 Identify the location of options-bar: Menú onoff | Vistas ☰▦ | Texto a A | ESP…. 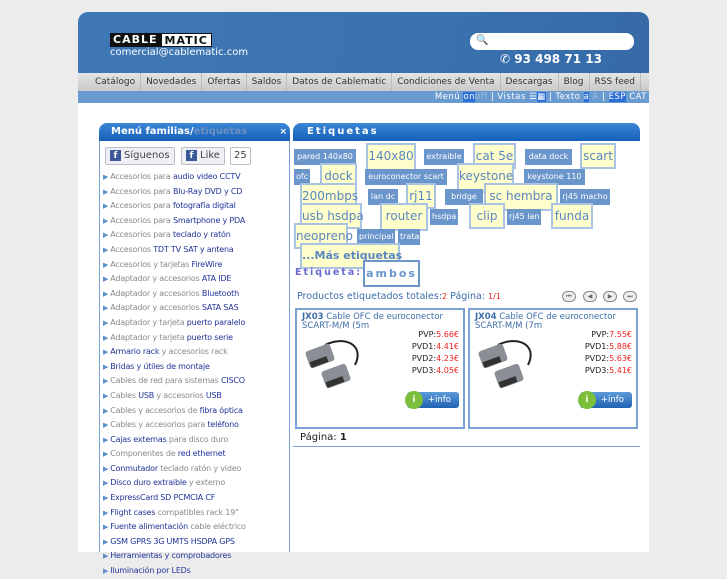
(363, 97).